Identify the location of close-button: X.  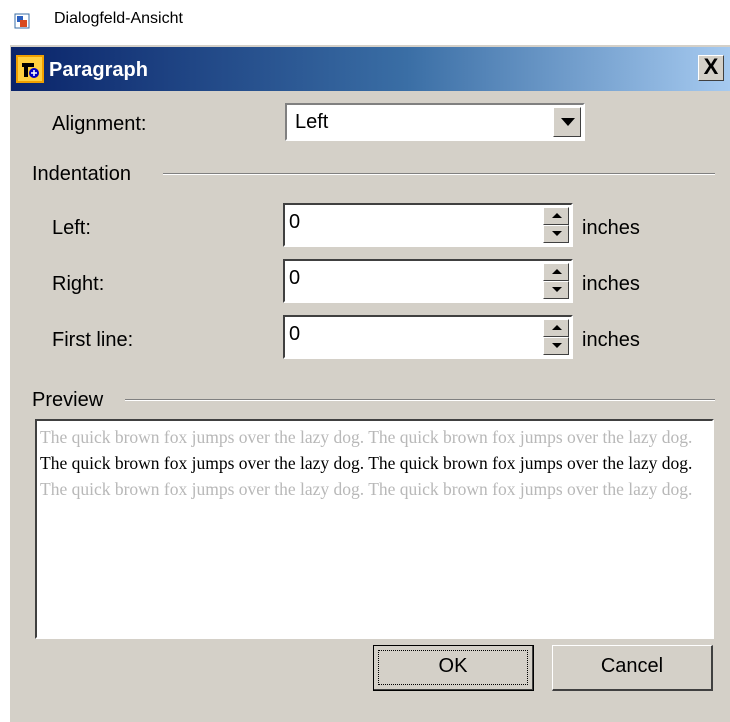
(711, 68).